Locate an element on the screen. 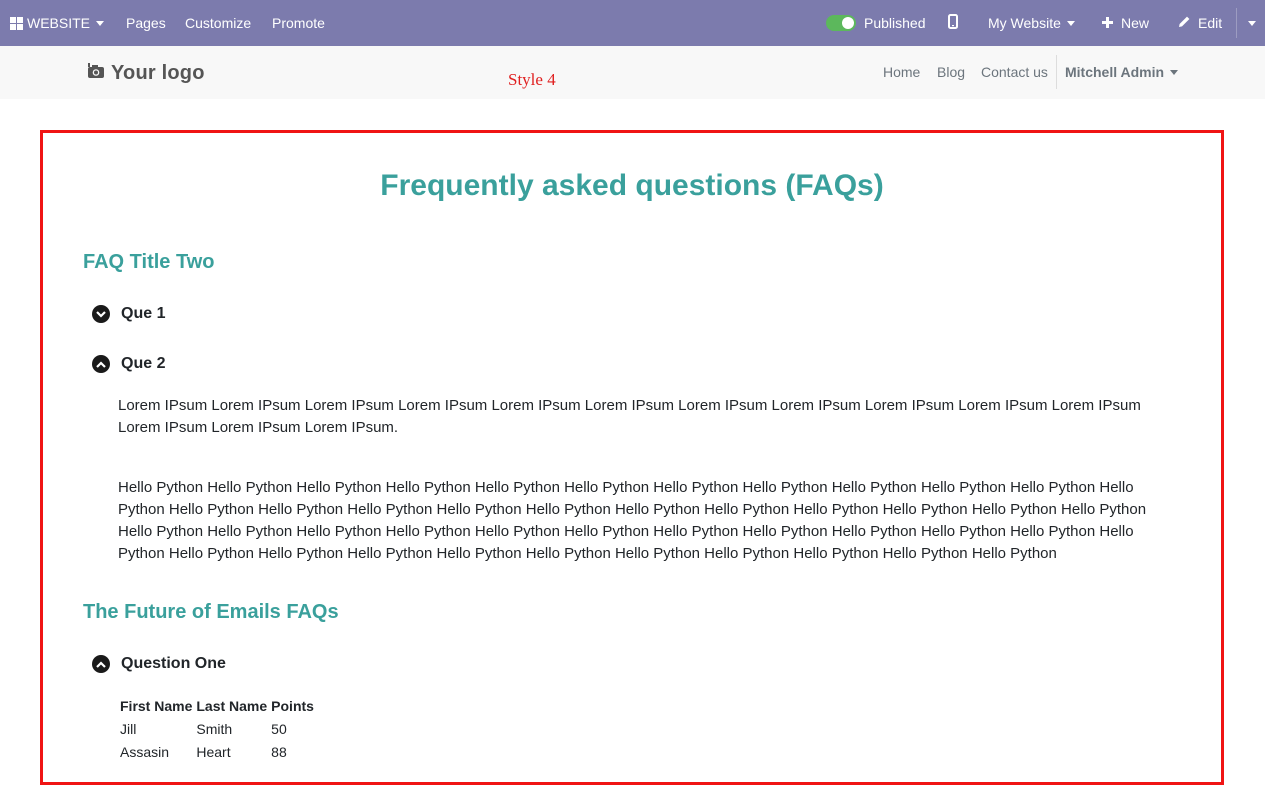  table-cell: Heart is located at coordinates (213, 751).